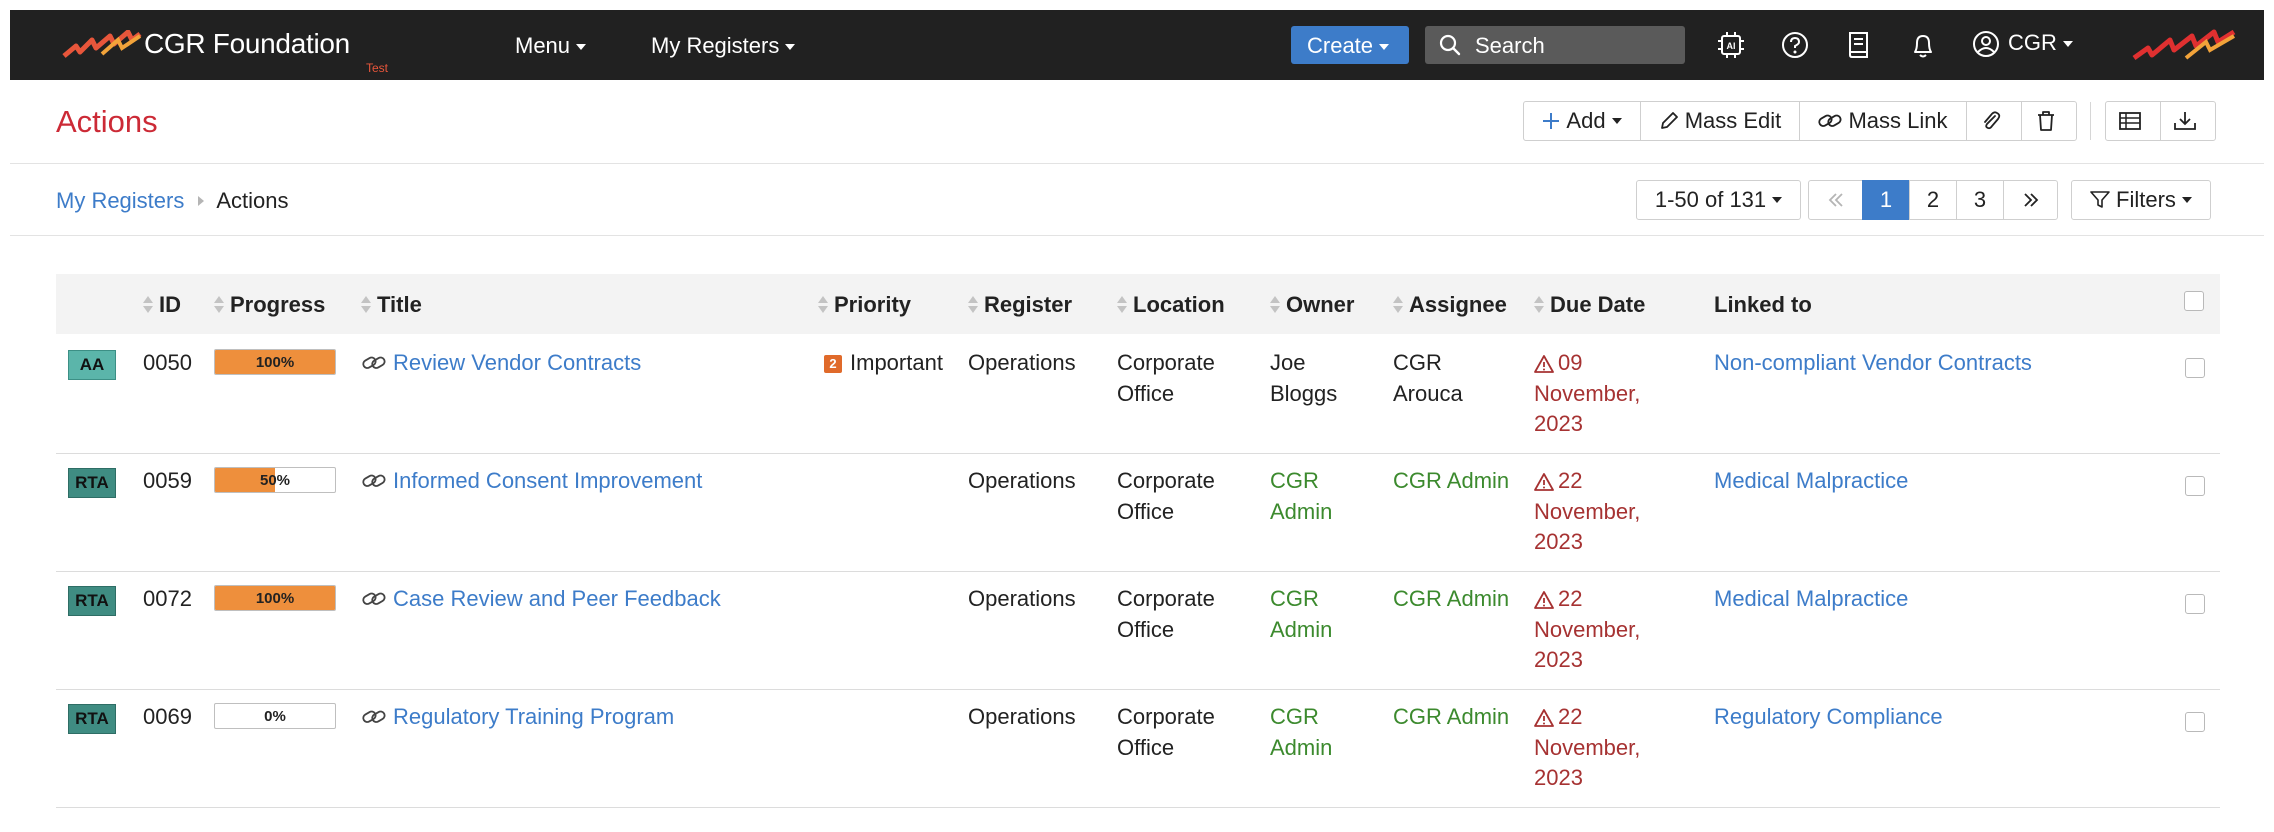 Image resolution: width=2274 pixels, height=832 pixels. What do you see at coordinates (2130, 121) in the screenshot?
I see `table-view-icon` at bounding box center [2130, 121].